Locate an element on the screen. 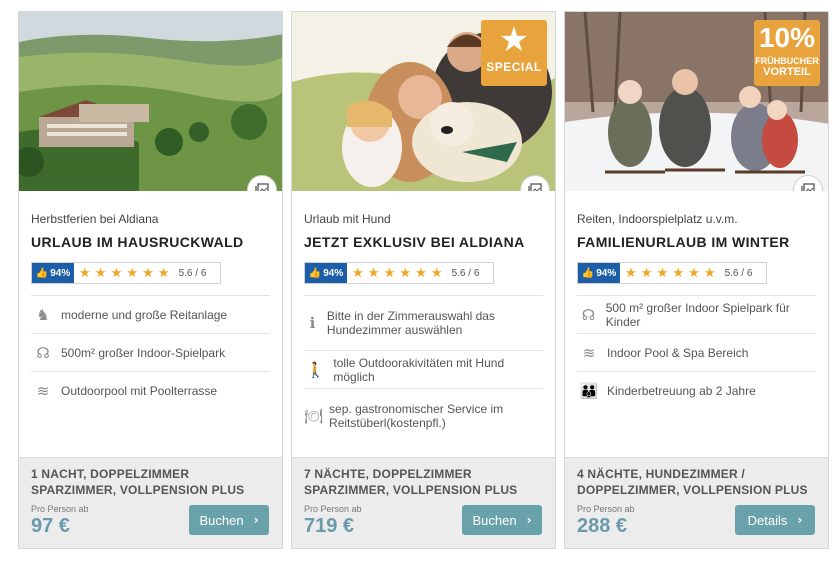 The image size is (837, 563). landscape-photo is located at coordinates (150, 101).